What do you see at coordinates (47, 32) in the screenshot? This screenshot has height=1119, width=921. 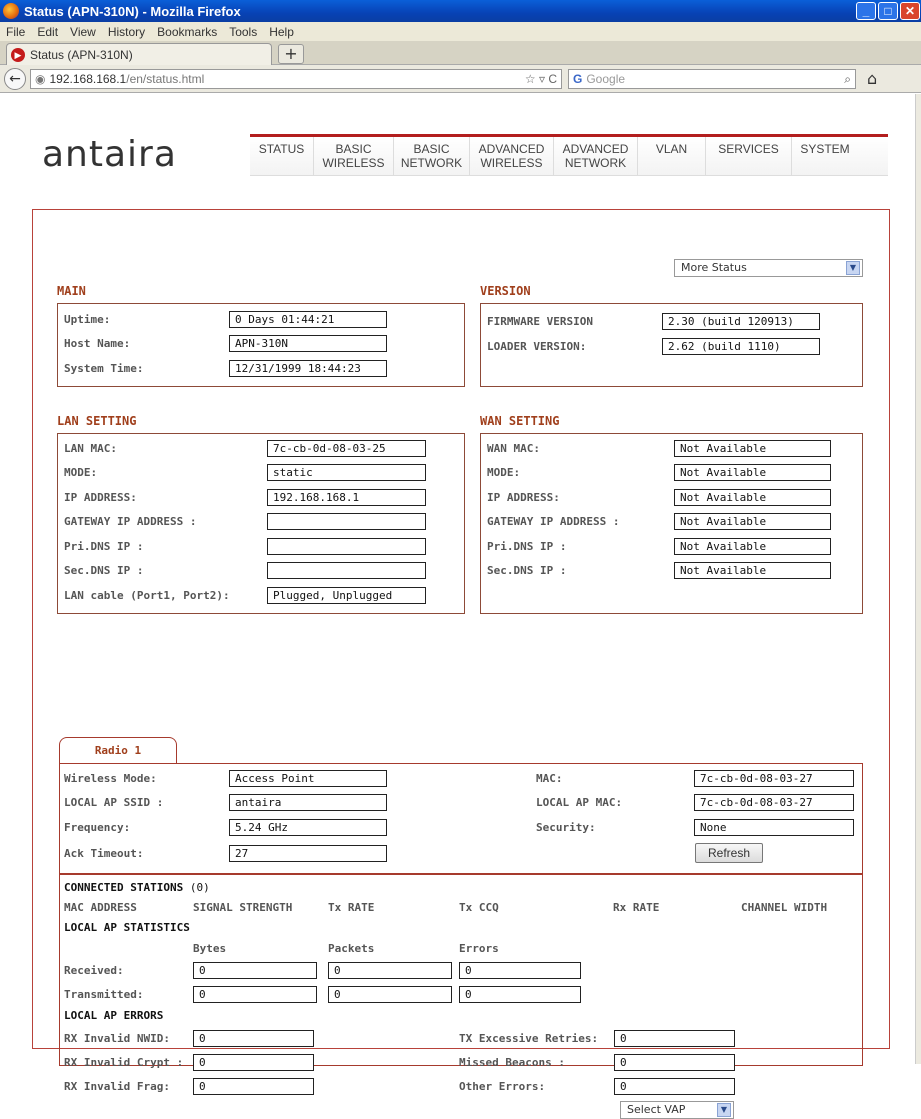 I see `menu-edit: Edit` at bounding box center [47, 32].